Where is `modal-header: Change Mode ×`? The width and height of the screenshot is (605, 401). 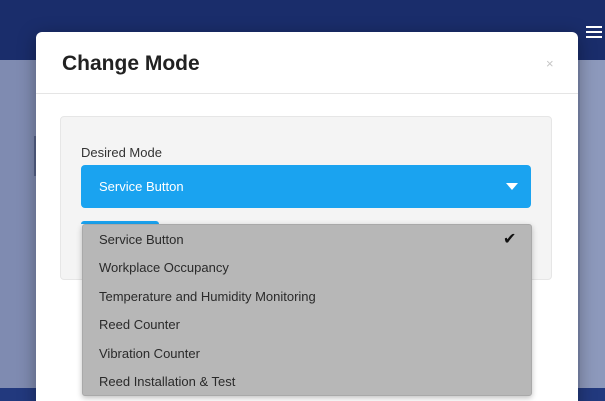 modal-header: Change Mode × is located at coordinates (307, 63).